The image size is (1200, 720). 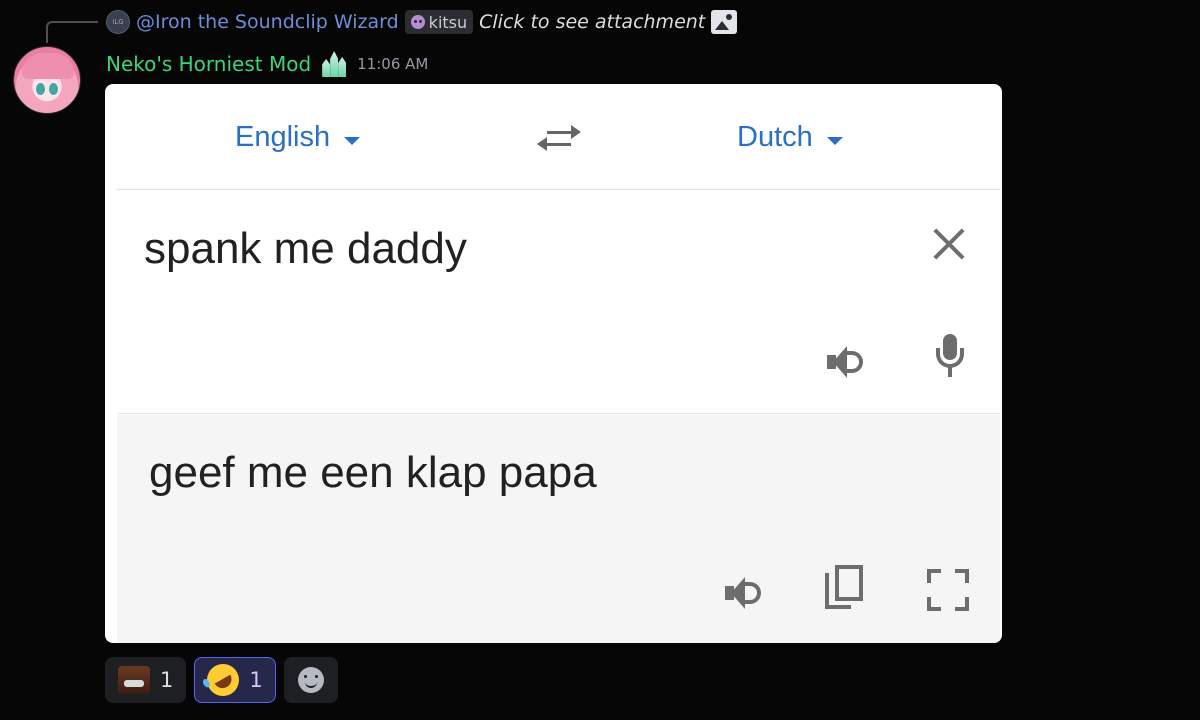 I want to click on avatar-eye-left, so click(x=40, y=89).